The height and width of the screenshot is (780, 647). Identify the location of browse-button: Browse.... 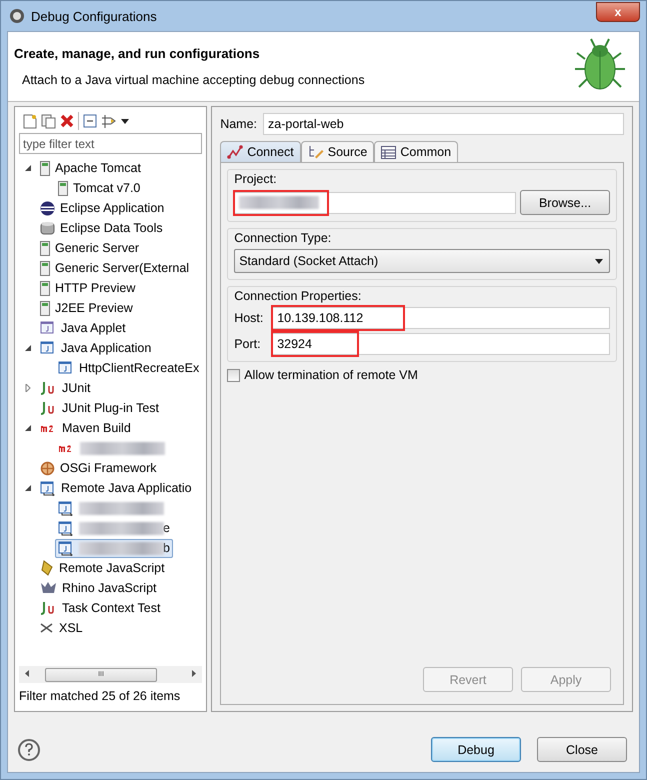
(565, 202).